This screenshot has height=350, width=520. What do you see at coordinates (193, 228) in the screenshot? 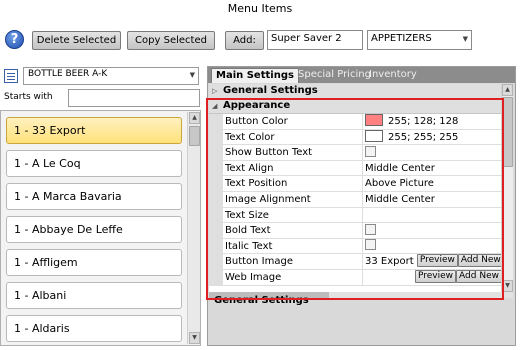
I see `list-scrollbar: ▲ ▼` at bounding box center [193, 228].